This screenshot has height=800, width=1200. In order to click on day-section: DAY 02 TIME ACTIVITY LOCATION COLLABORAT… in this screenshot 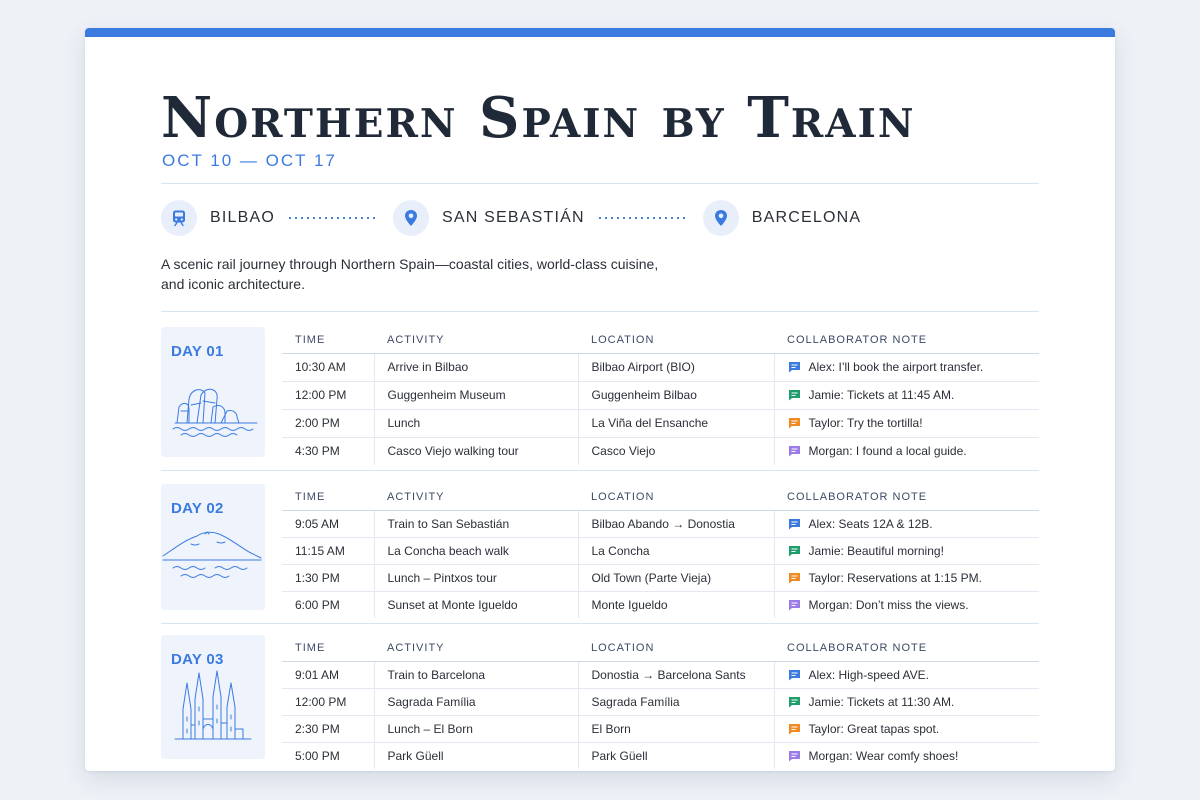, I will do `click(600, 554)`.